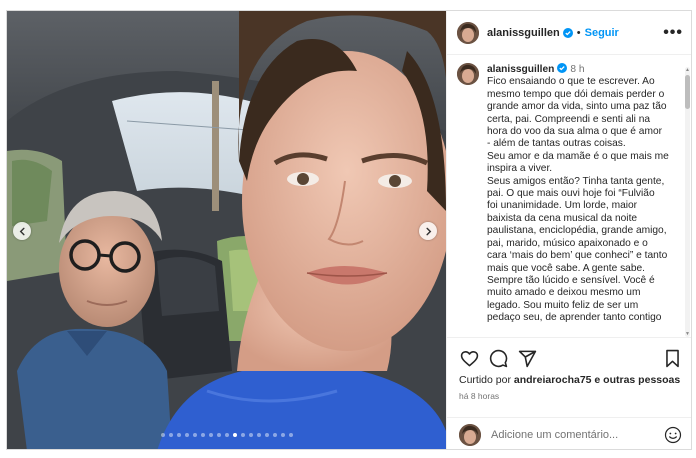 Image resolution: width=696 pixels, height=458 pixels. I want to click on carousel-indicator, so click(226, 435).